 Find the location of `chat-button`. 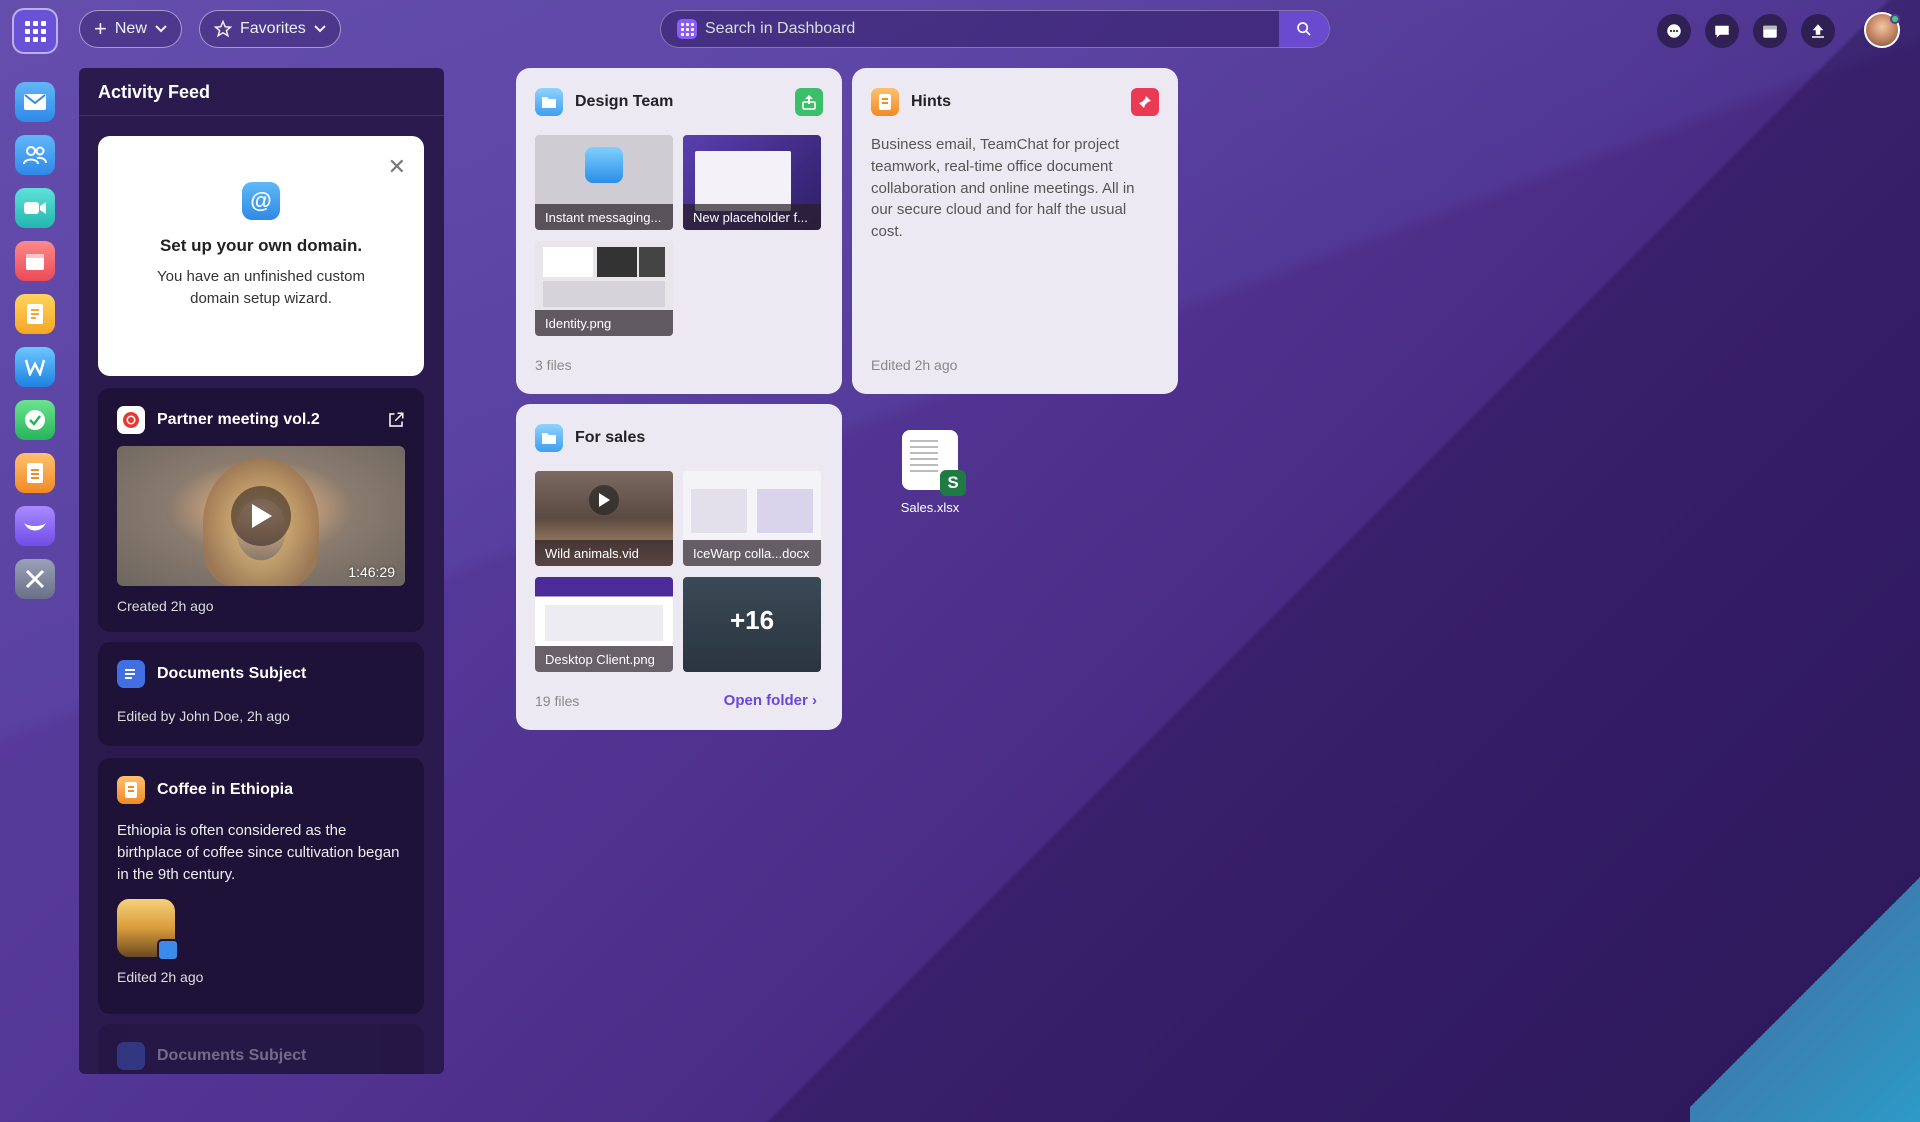

chat-button is located at coordinates (1674, 31).